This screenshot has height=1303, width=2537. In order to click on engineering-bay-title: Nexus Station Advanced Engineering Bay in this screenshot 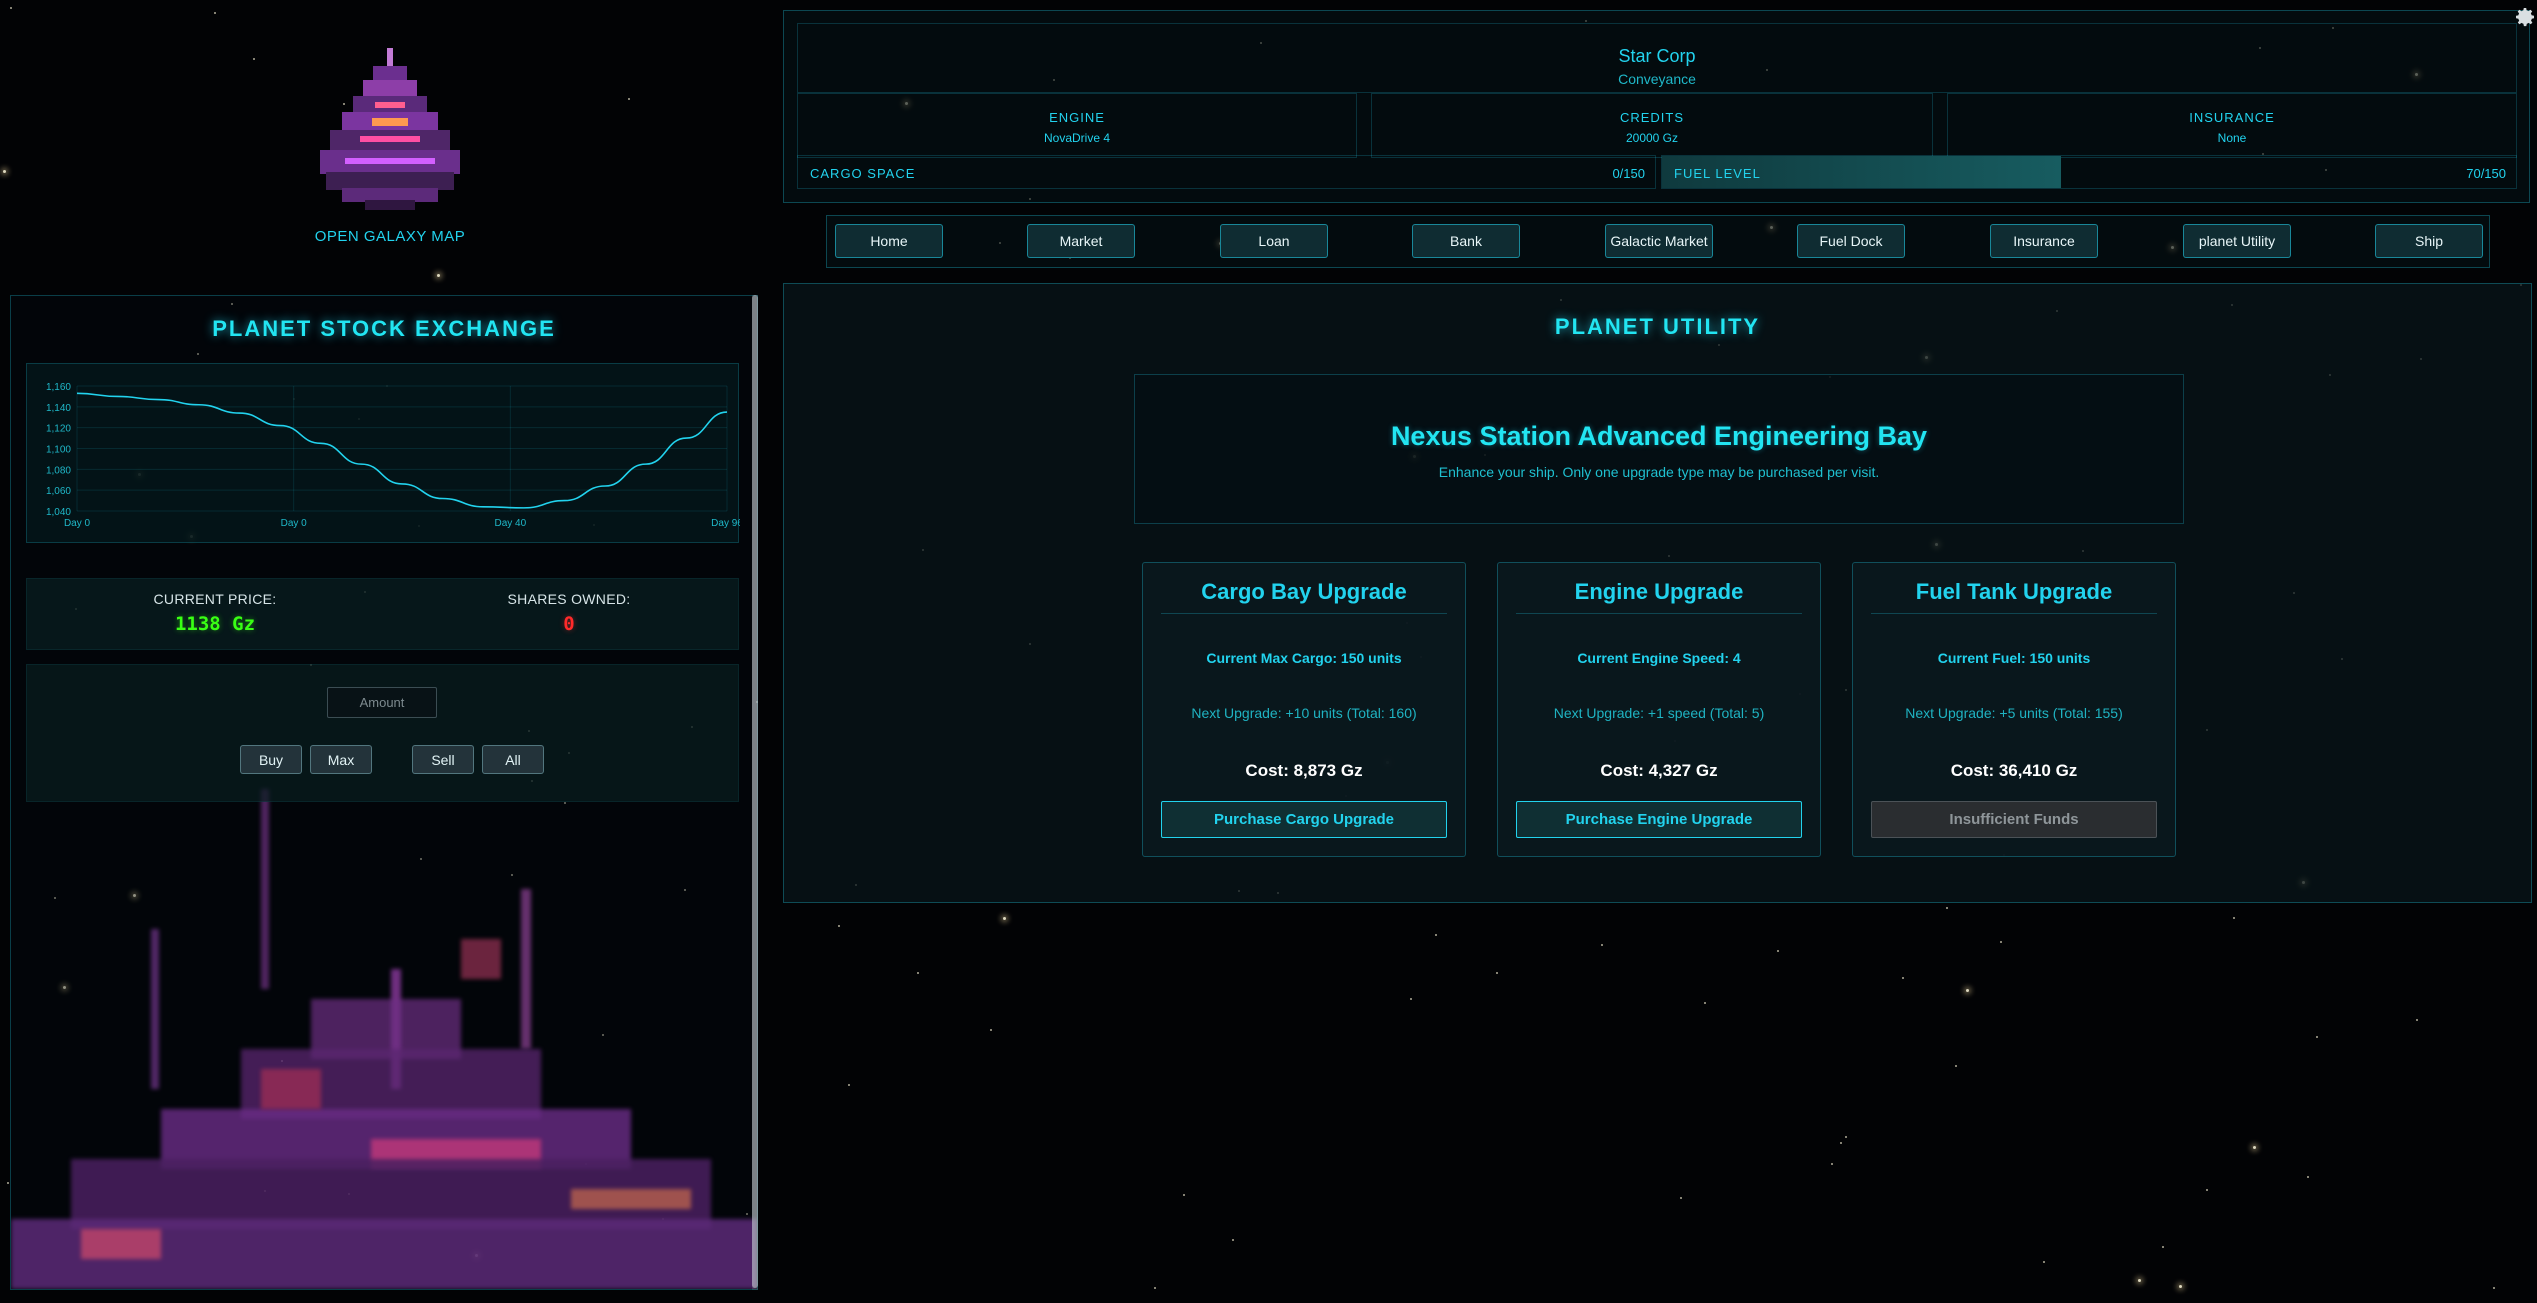, I will do `click(1659, 436)`.